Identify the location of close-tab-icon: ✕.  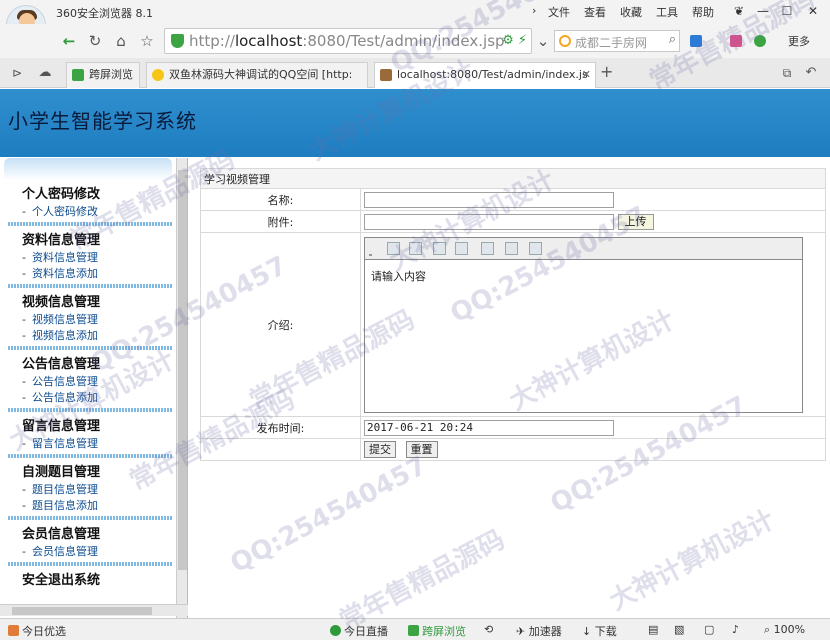
(586, 75).